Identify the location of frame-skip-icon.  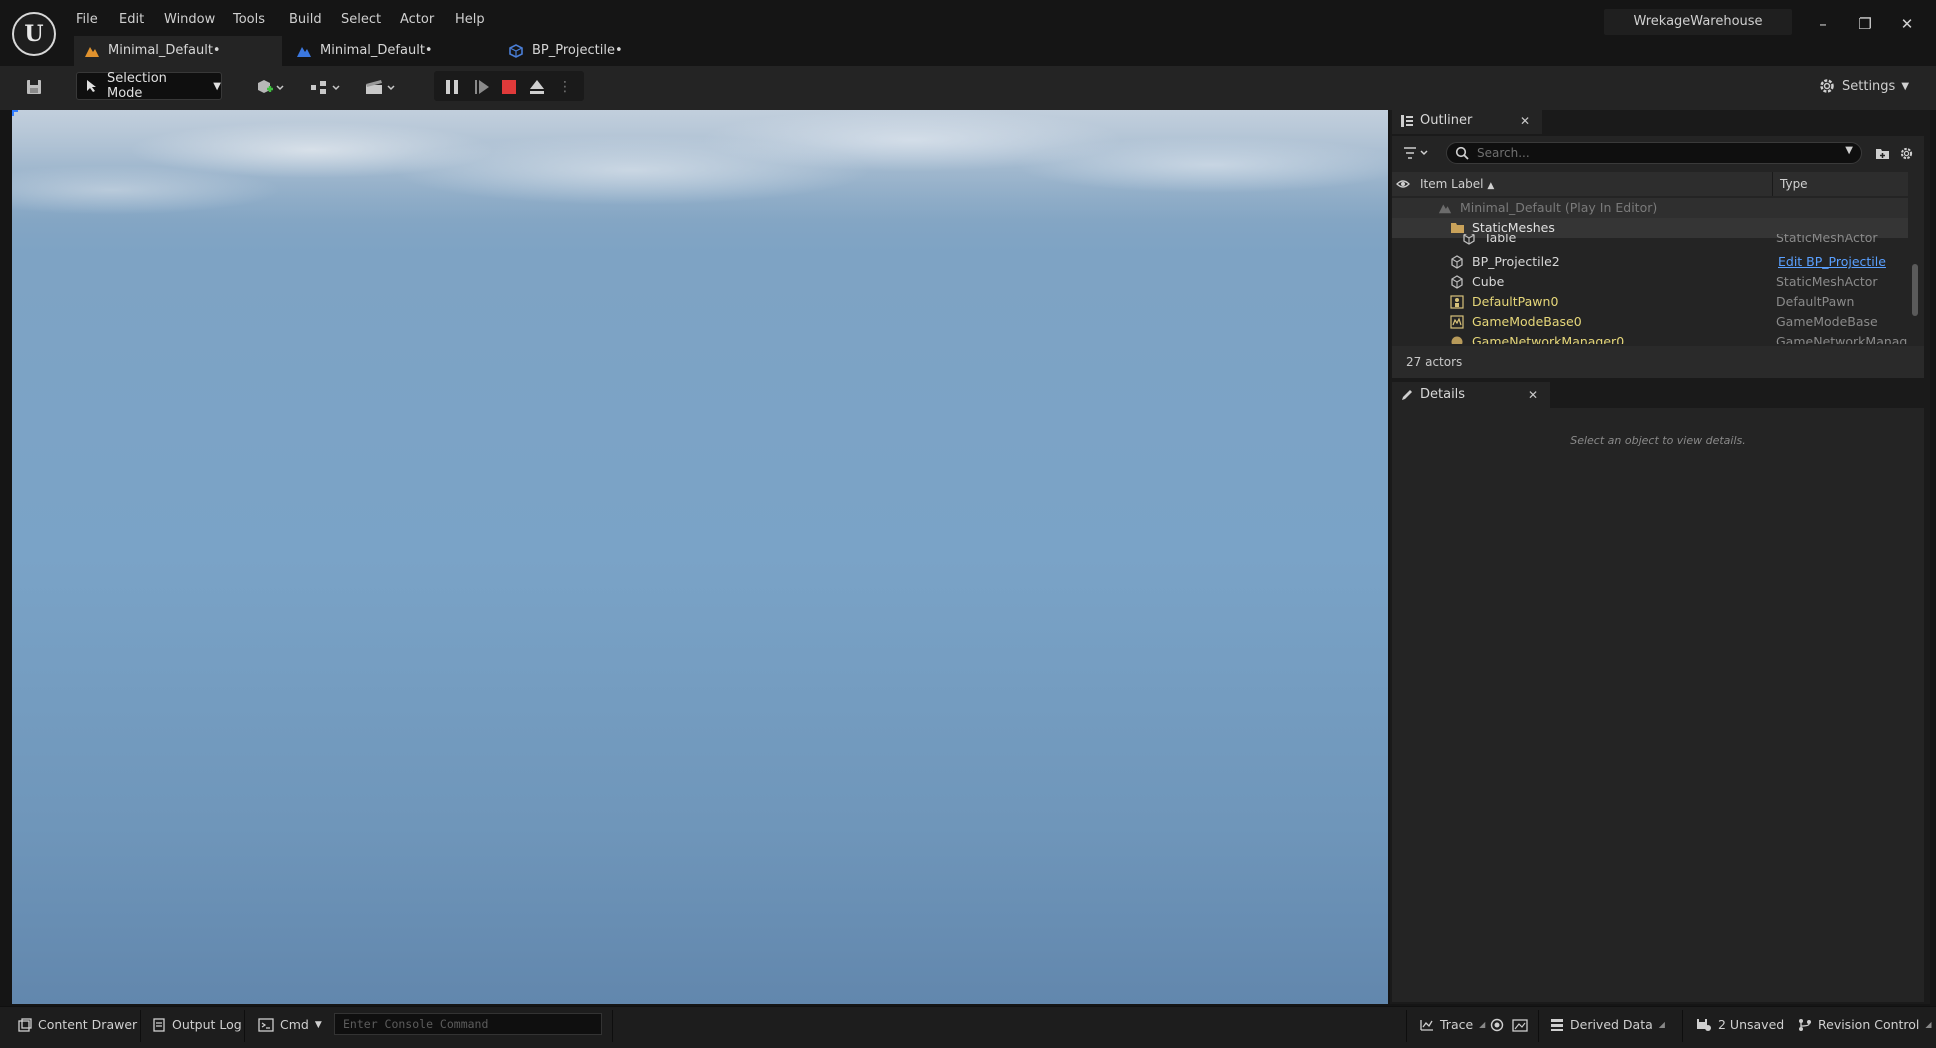
(482, 87).